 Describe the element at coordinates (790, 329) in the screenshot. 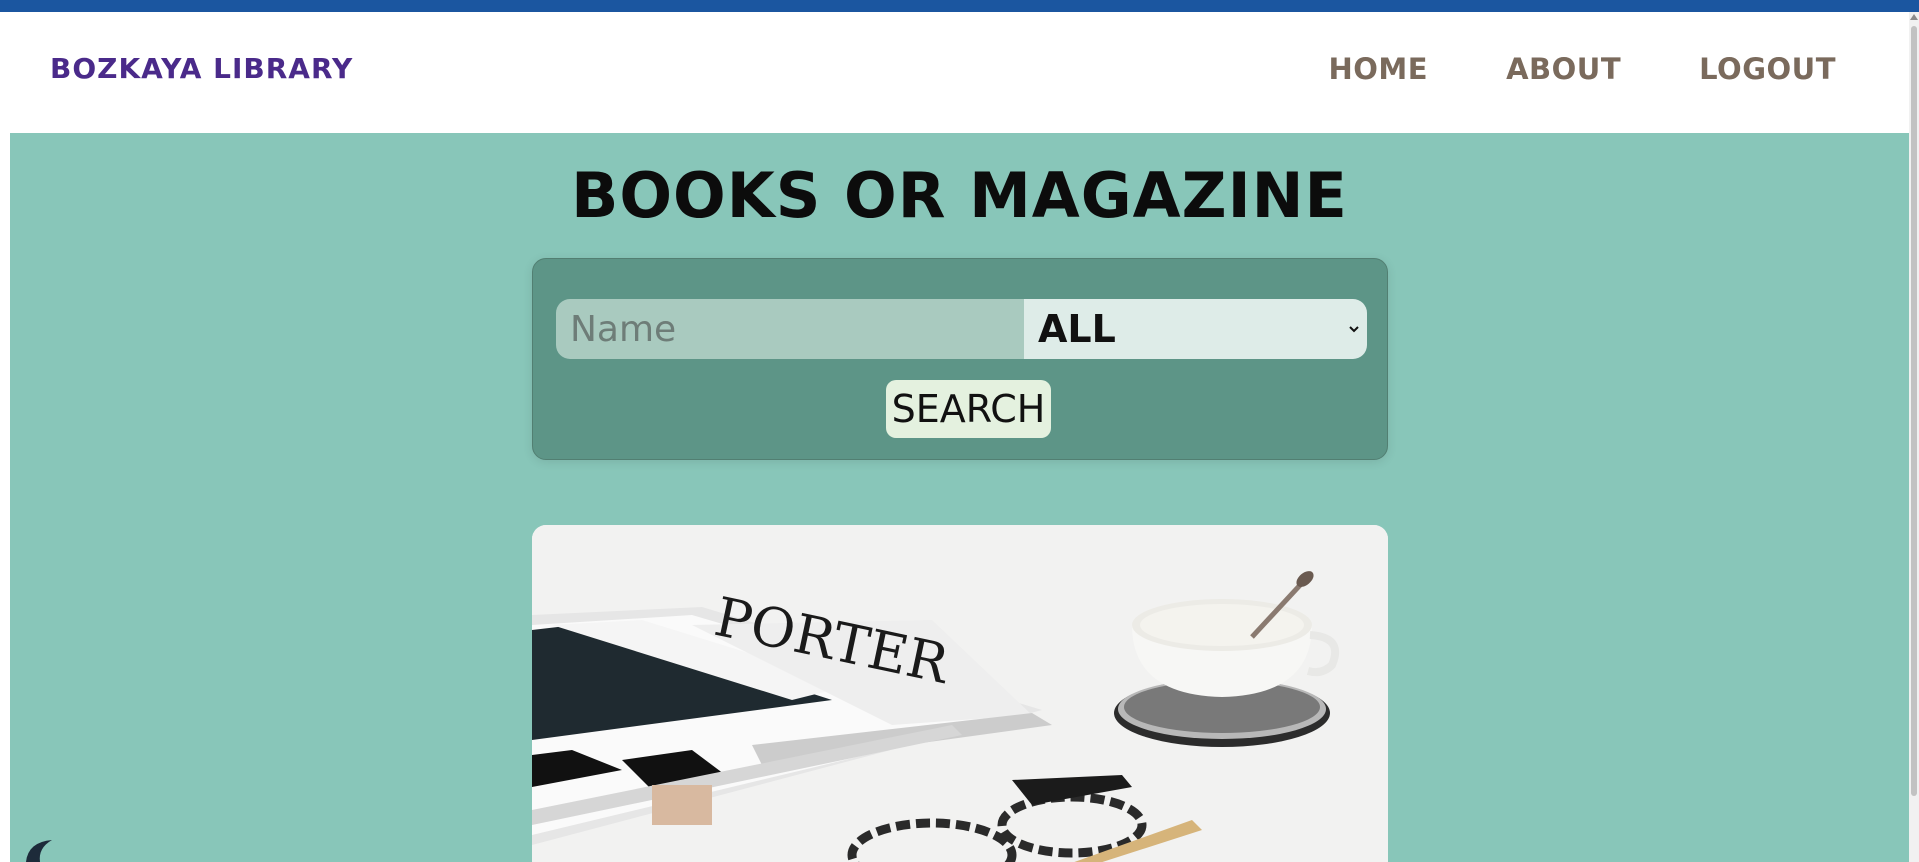

I see `name-input` at that location.